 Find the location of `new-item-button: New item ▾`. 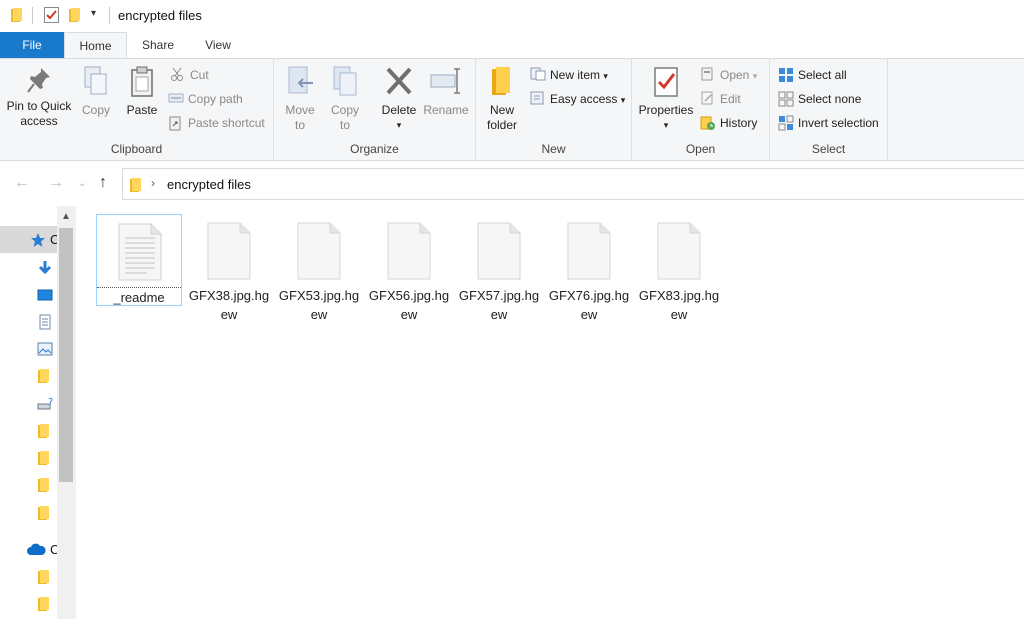

new-item-button: New item ▾ is located at coordinates (569, 75).